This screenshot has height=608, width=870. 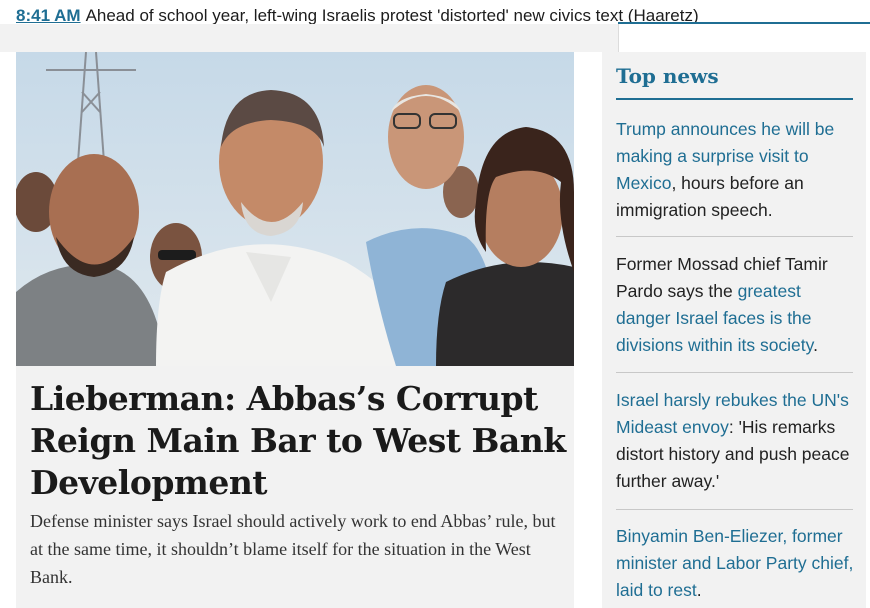 What do you see at coordinates (505, 314) in the screenshot?
I see `woman-body` at bounding box center [505, 314].